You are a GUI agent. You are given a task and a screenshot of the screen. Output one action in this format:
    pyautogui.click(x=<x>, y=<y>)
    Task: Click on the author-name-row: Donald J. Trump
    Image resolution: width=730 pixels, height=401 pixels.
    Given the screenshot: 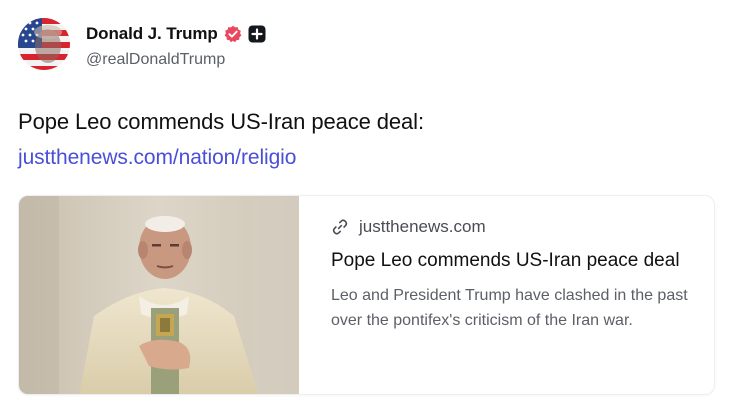 What is the action you would take?
    pyautogui.click(x=176, y=34)
    